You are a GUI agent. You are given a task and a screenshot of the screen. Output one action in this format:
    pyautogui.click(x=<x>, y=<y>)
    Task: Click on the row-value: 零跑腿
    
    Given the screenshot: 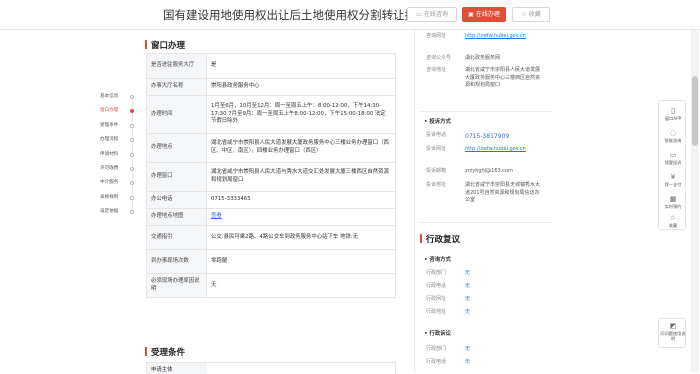 What is the action you would take?
    pyautogui.click(x=301, y=261)
    